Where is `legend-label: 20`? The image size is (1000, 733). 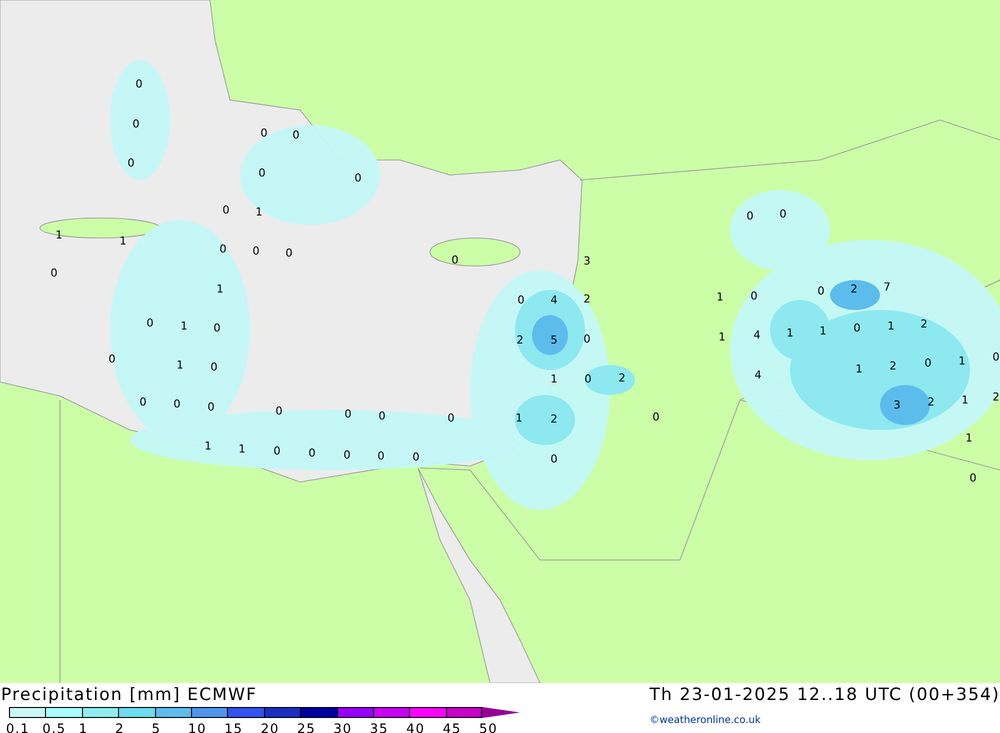 legend-label: 20 is located at coordinates (270, 727).